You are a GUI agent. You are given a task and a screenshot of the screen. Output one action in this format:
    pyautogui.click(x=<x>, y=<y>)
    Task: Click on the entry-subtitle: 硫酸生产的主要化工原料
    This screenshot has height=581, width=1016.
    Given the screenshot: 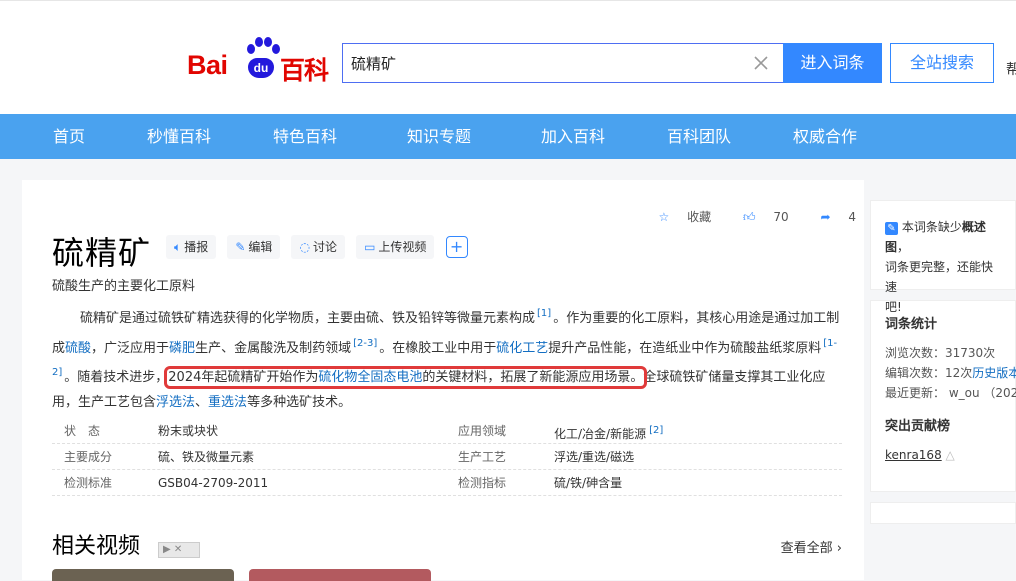 What is the action you would take?
    pyautogui.click(x=124, y=286)
    